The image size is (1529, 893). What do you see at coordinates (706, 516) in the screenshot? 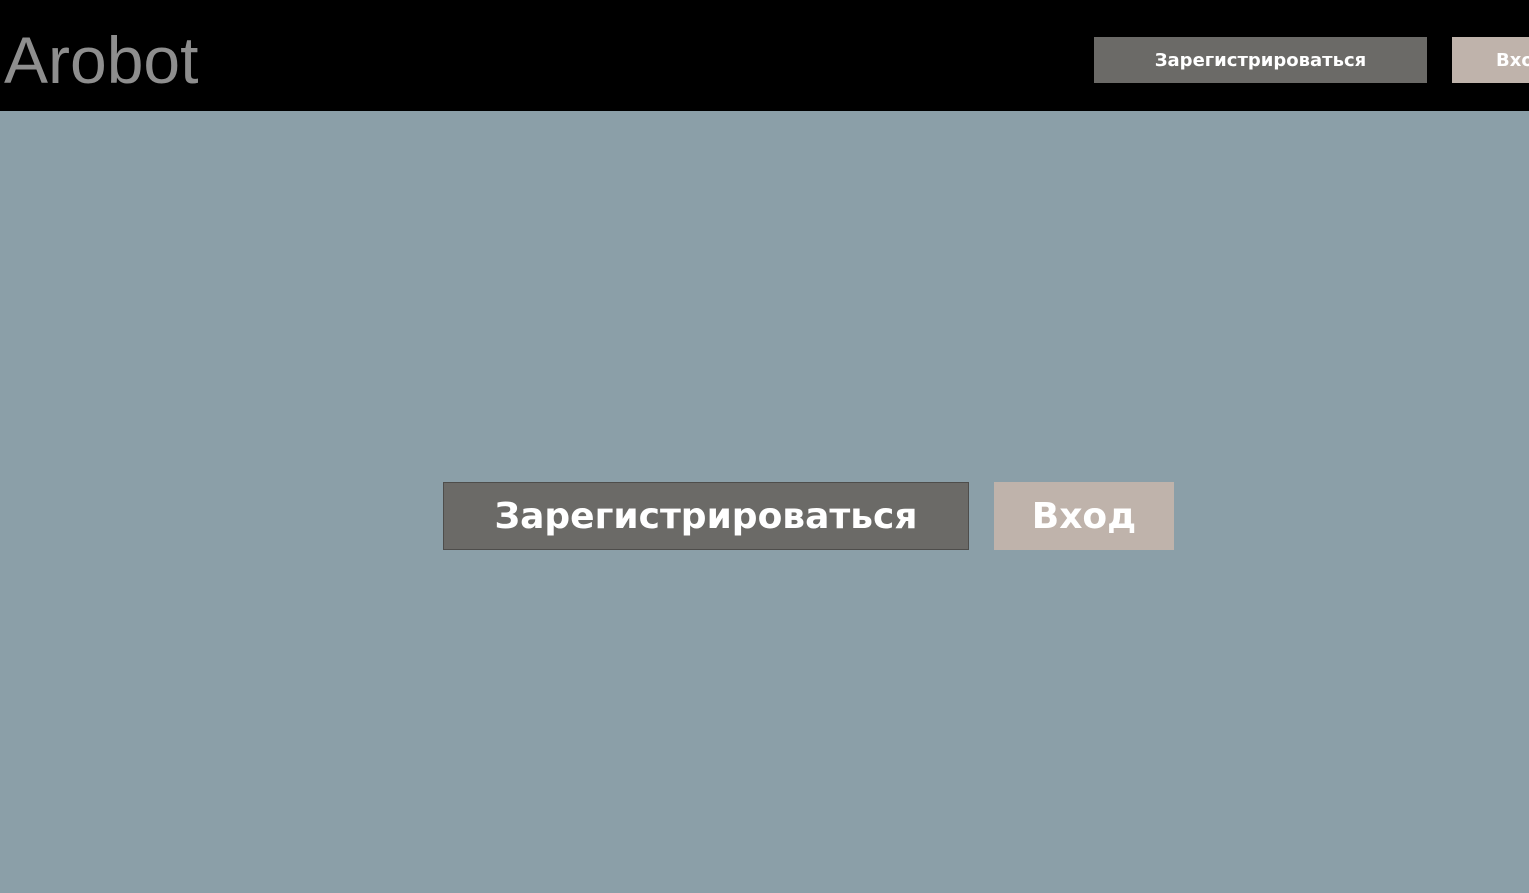
I see `register-button: Зарегистрироваться` at bounding box center [706, 516].